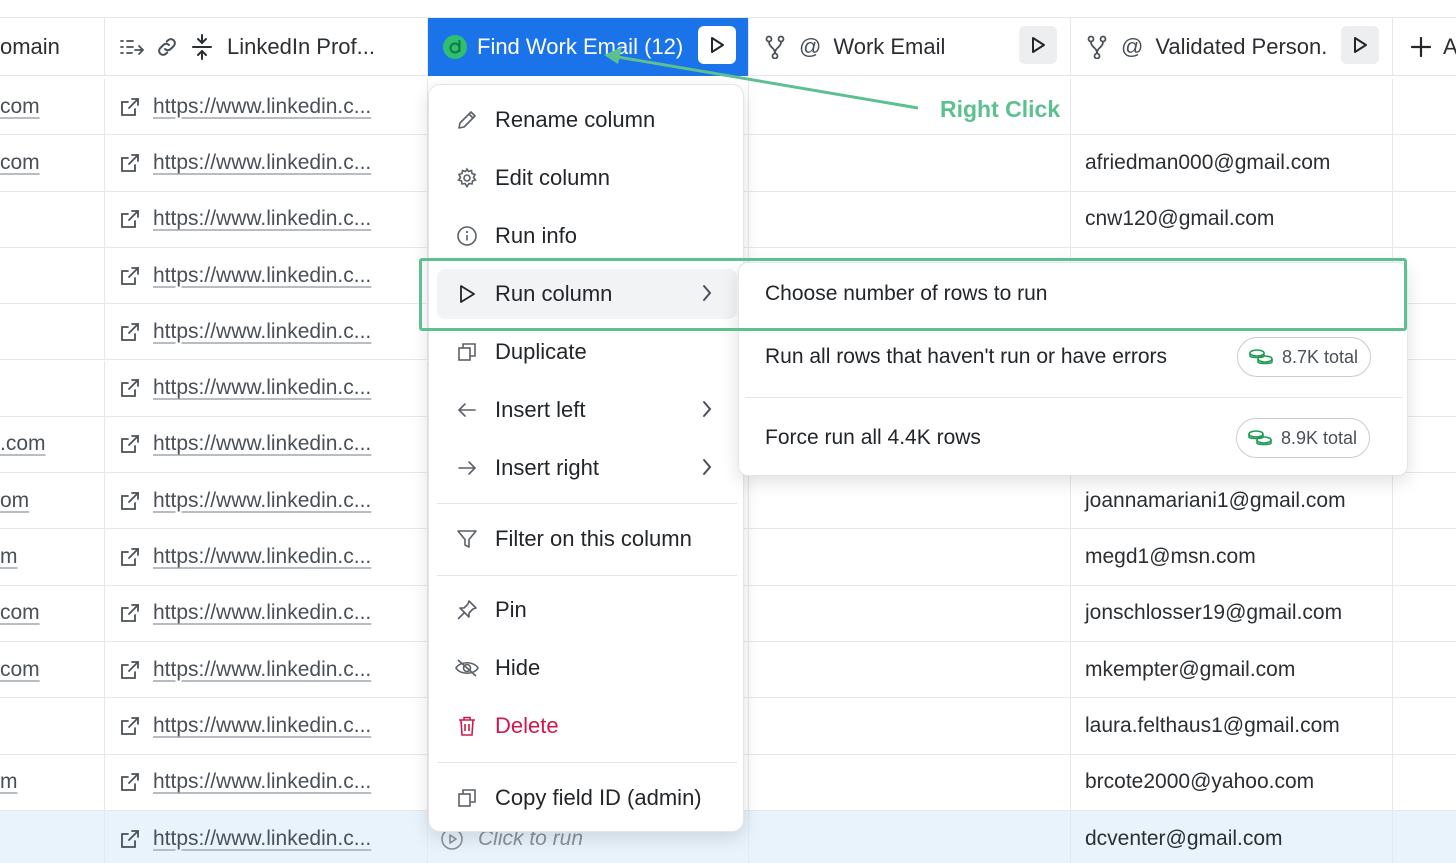 Image resolution: width=1456 pixels, height=863 pixels. Describe the element at coordinates (1232, 107) in the screenshot. I see `validated-email-cell` at that location.